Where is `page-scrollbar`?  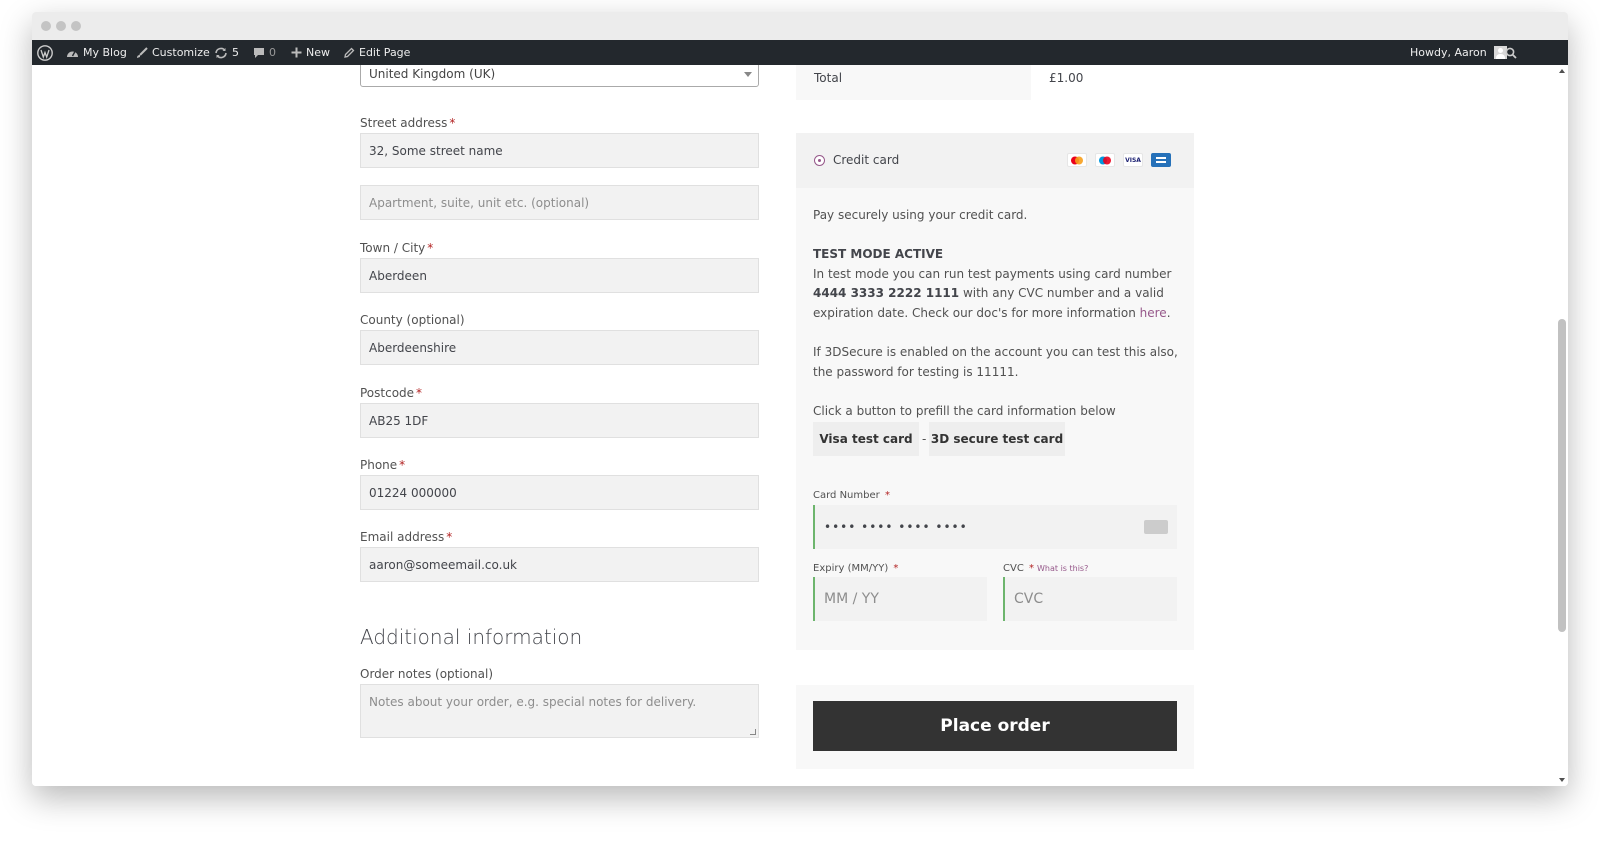 page-scrollbar is located at coordinates (1562, 425).